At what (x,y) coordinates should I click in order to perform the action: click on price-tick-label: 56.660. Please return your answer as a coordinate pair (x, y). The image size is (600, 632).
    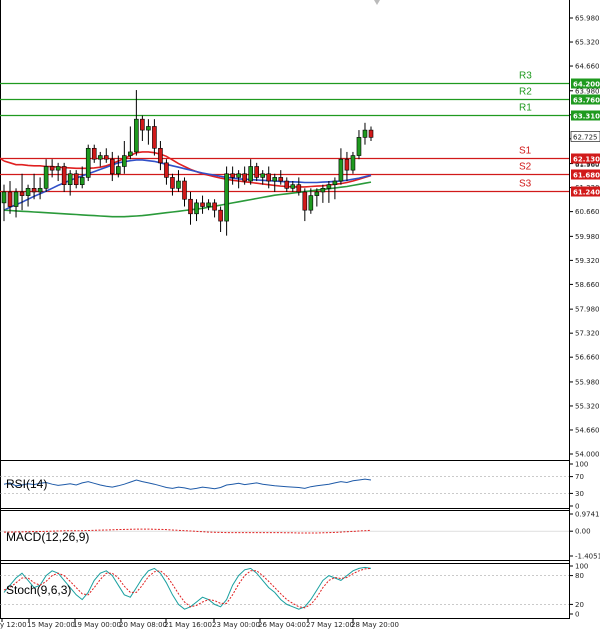
    Looking at the image, I should click on (587, 358).